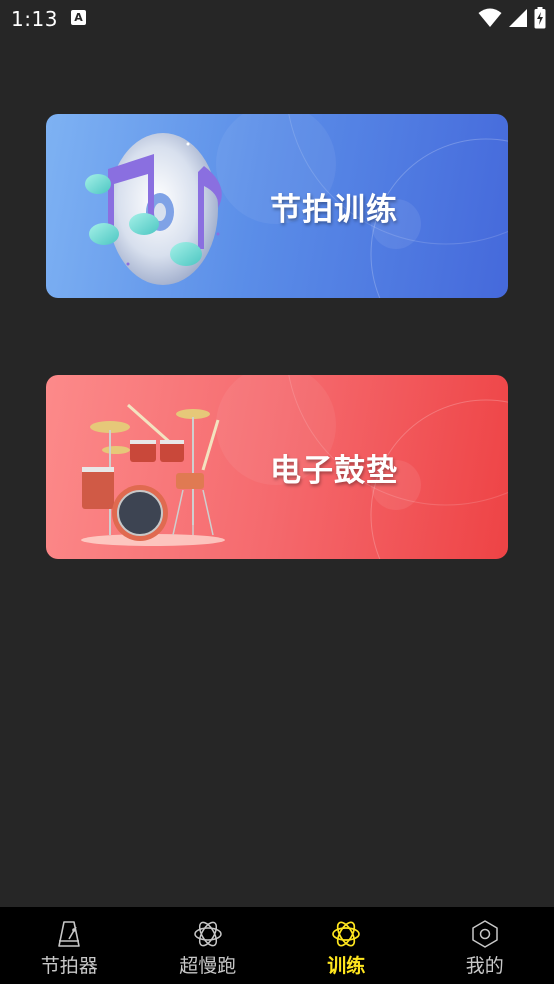  Describe the element at coordinates (153, 474) in the screenshot. I see `drum-kit-icon` at that location.